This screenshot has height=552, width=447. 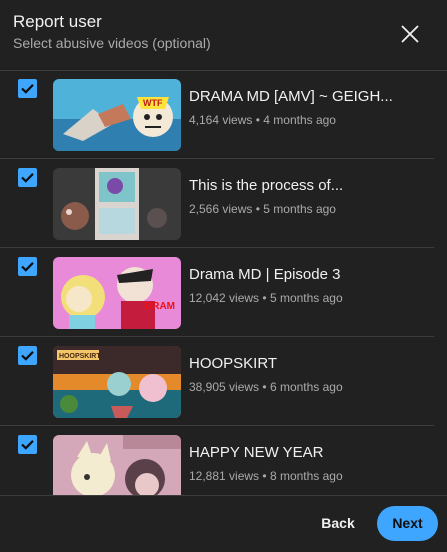 I want to click on video-age: 8 months ago, so click(x=306, y=476).